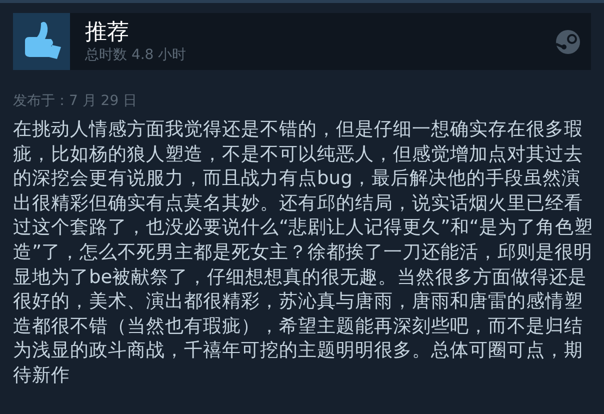 The height and width of the screenshot is (414, 604). I want to click on playtime: 总时数 4.8 小时, so click(136, 55).